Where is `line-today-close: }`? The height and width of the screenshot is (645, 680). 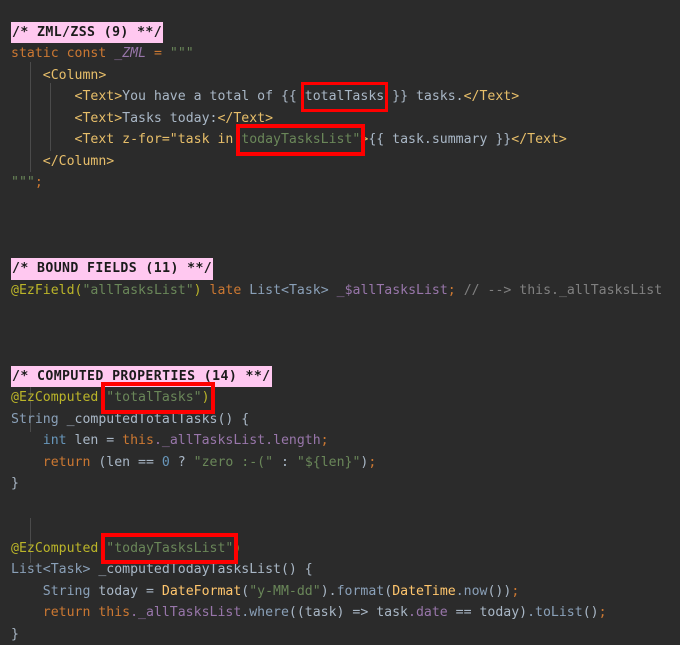 line-today-close: } is located at coordinates (340, 634).